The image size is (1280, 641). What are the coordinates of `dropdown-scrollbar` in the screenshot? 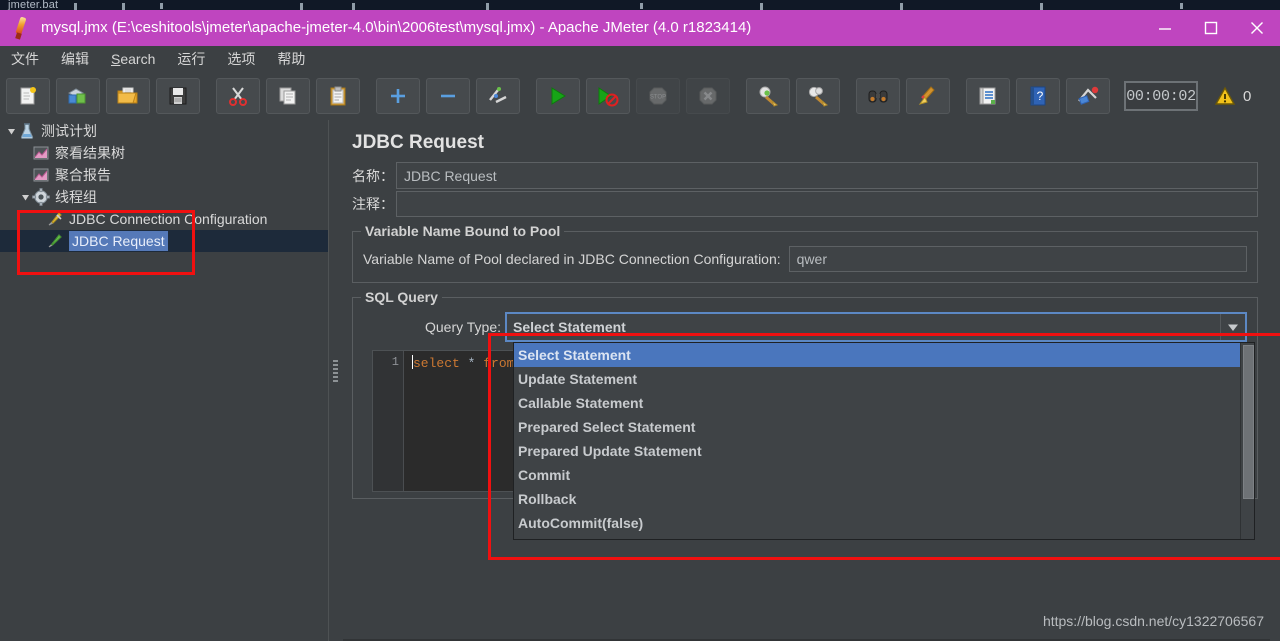 It's located at (1247, 441).